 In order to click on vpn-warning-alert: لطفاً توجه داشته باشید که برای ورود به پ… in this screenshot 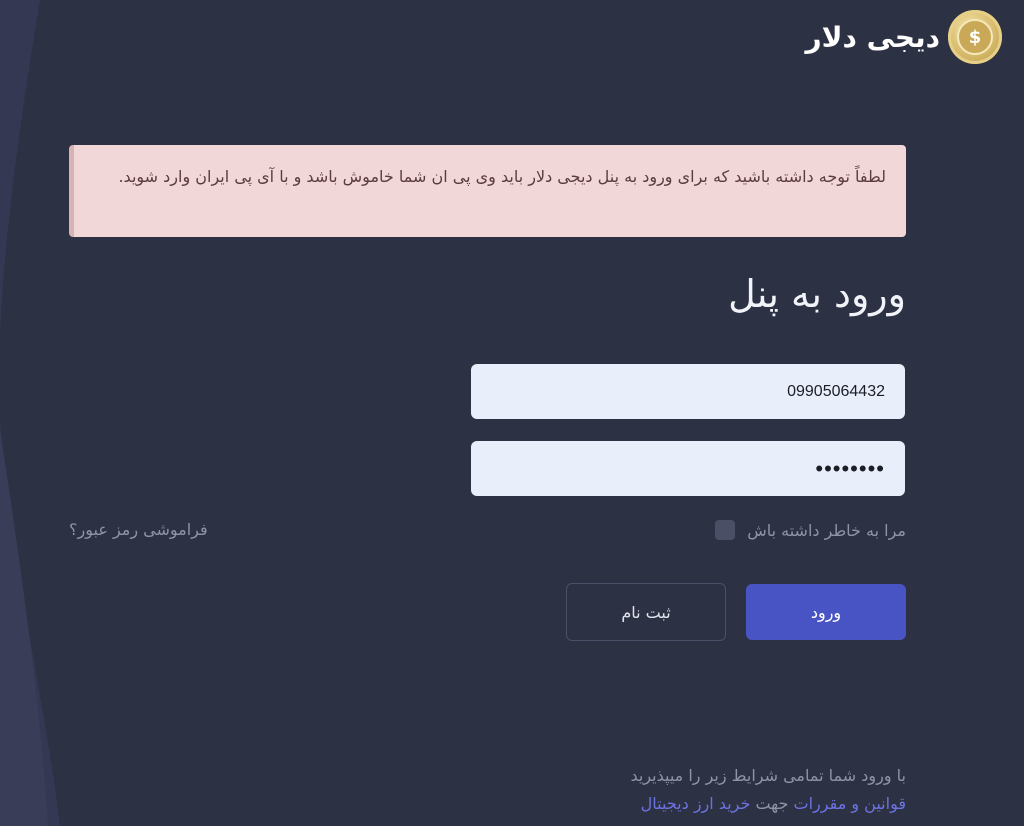, I will do `click(487, 191)`.